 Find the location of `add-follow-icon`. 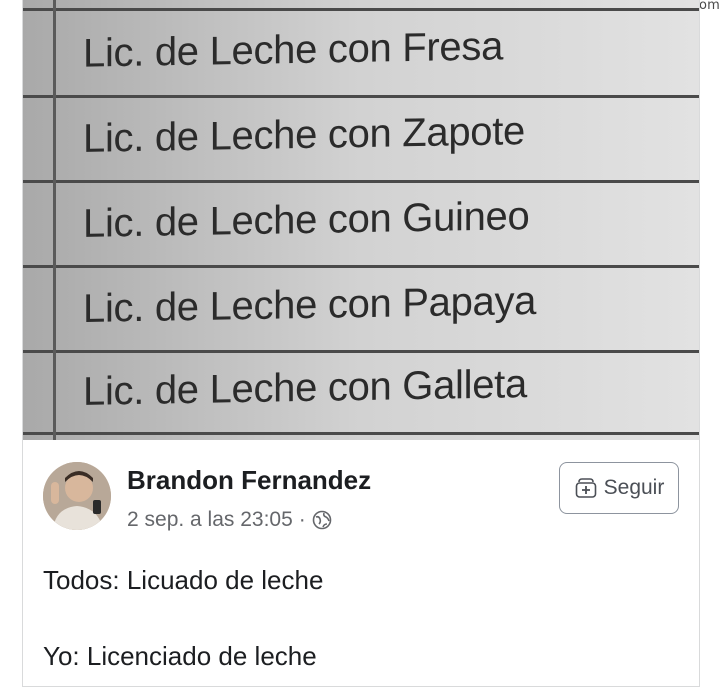

add-follow-icon is located at coordinates (585, 488).